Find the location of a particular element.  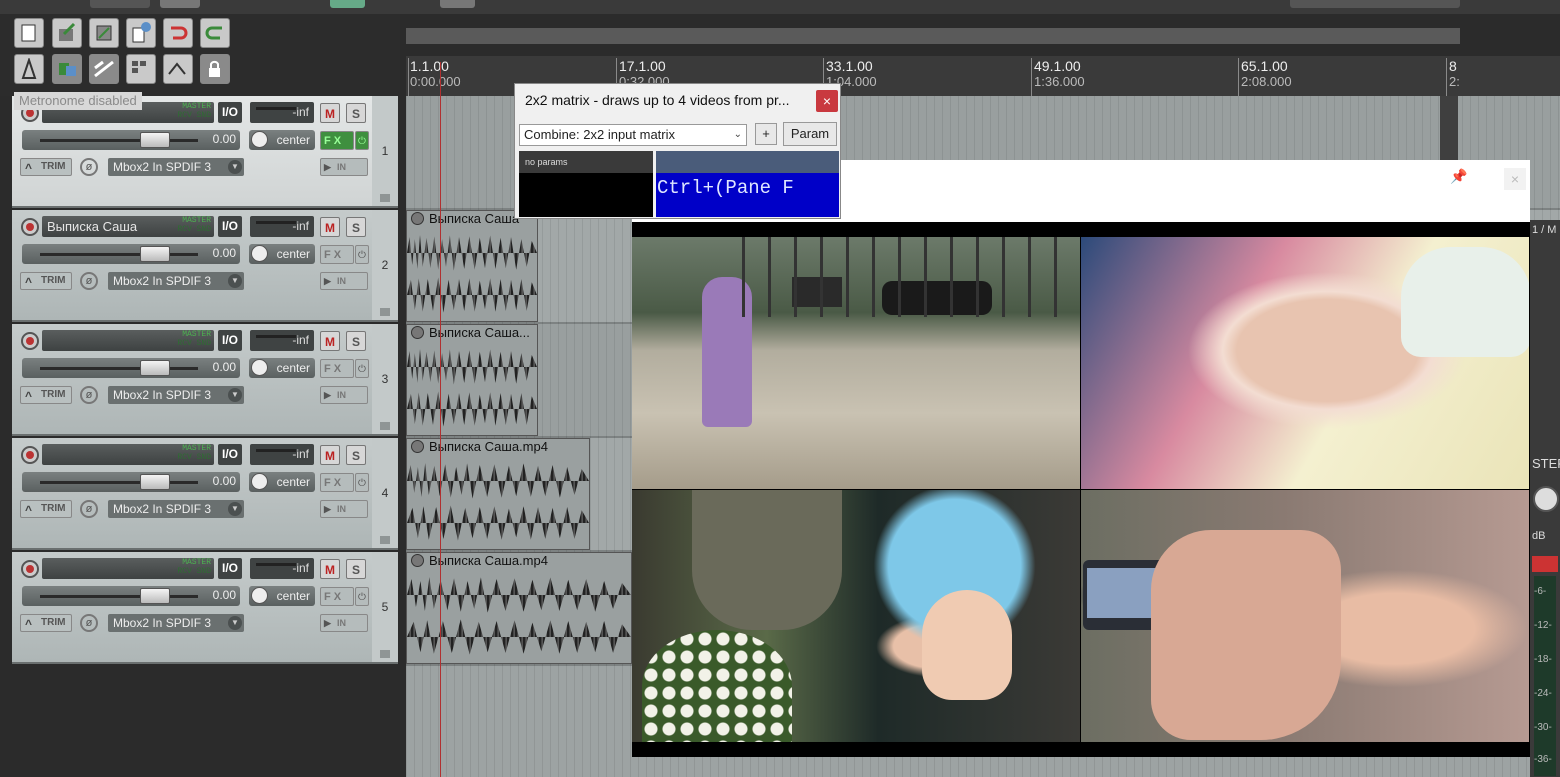

media-item: Выписка Саша.mp4 is located at coordinates (498, 494).